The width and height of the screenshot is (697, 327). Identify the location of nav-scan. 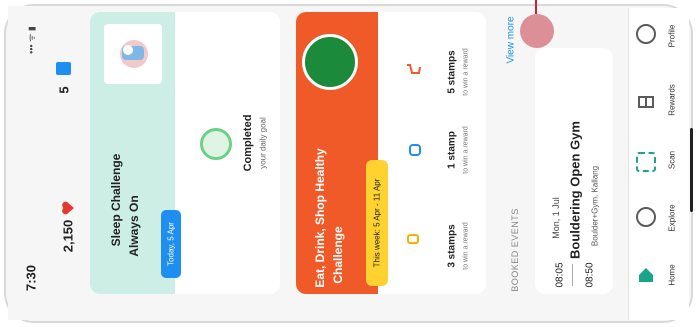
(646, 162).